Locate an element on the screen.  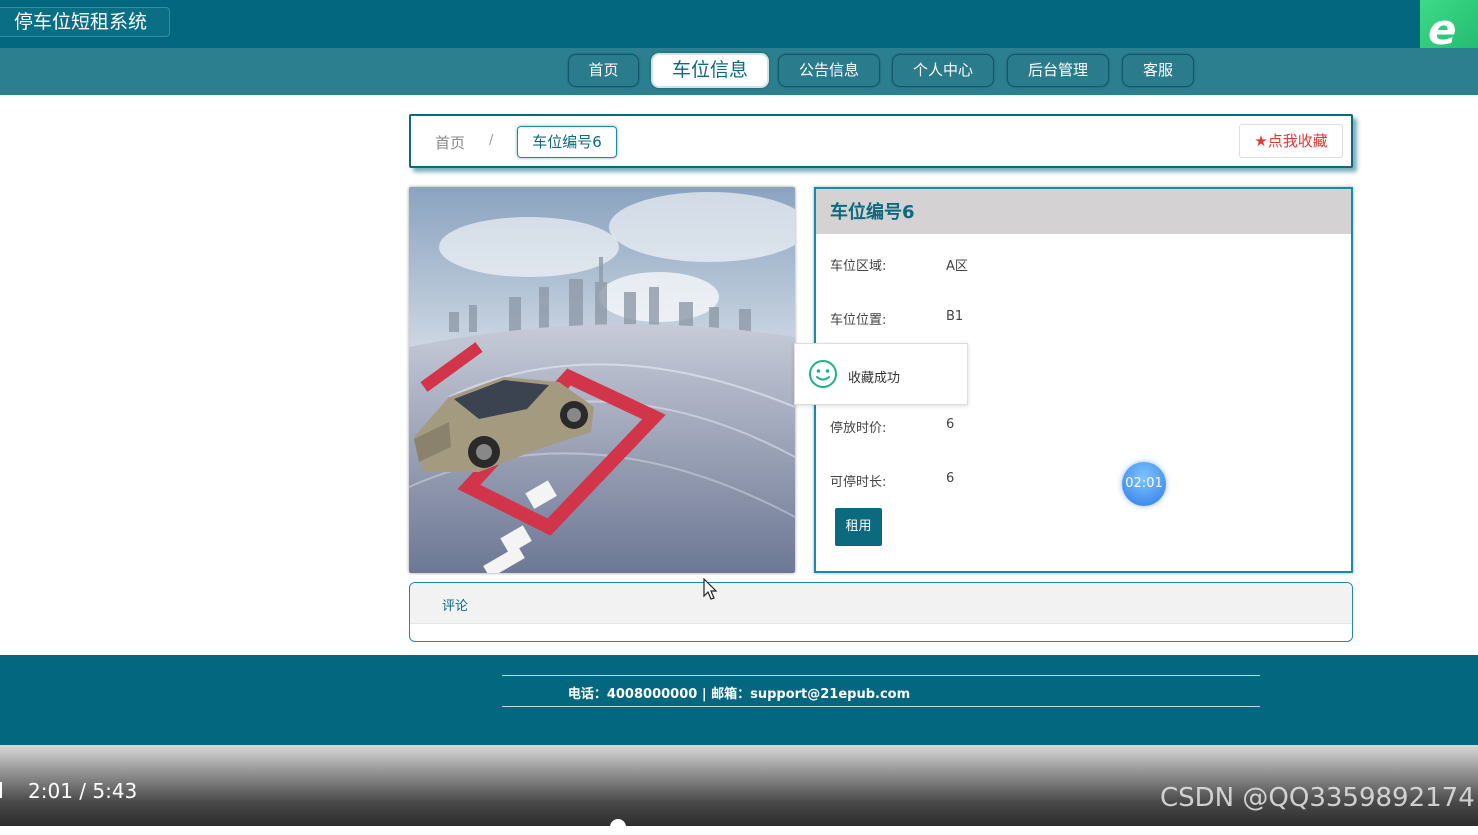
success-toast: 收藏成功 is located at coordinates (881, 374).